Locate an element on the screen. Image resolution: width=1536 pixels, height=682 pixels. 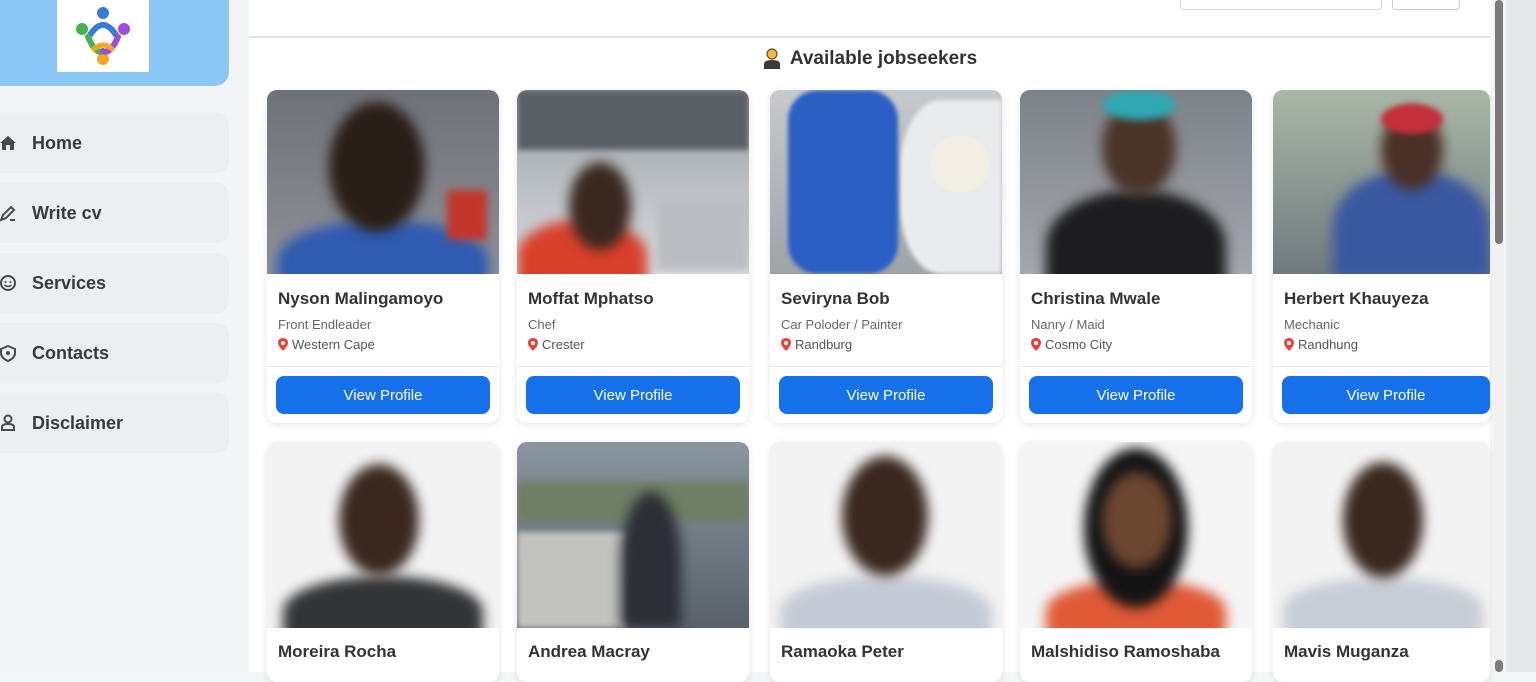
card-name: Herbert Khauyeza is located at coordinates (1356, 298).